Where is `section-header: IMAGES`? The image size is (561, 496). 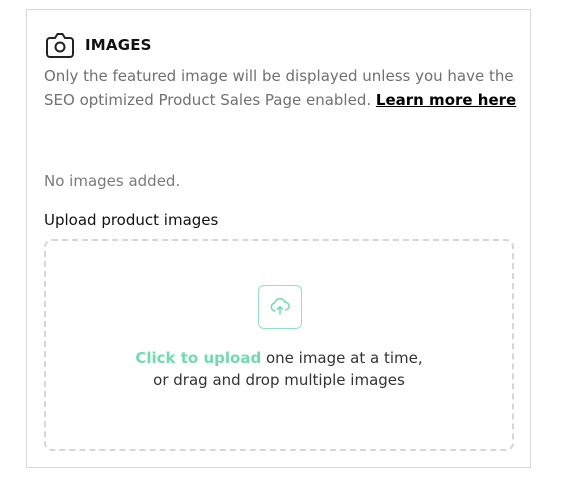 section-header: IMAGES is located at coordinates (98, 45).